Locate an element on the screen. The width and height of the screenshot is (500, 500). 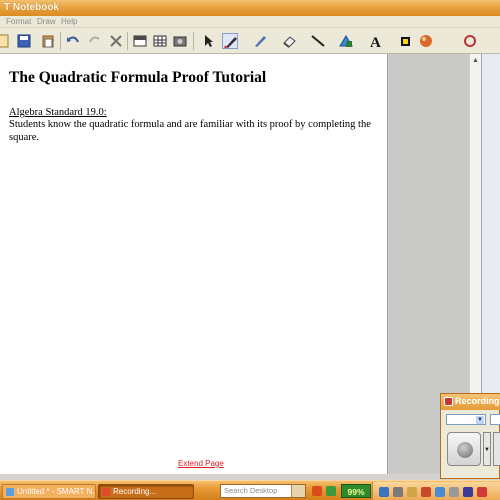
toolbar: A is located at coordinates (250, 41).